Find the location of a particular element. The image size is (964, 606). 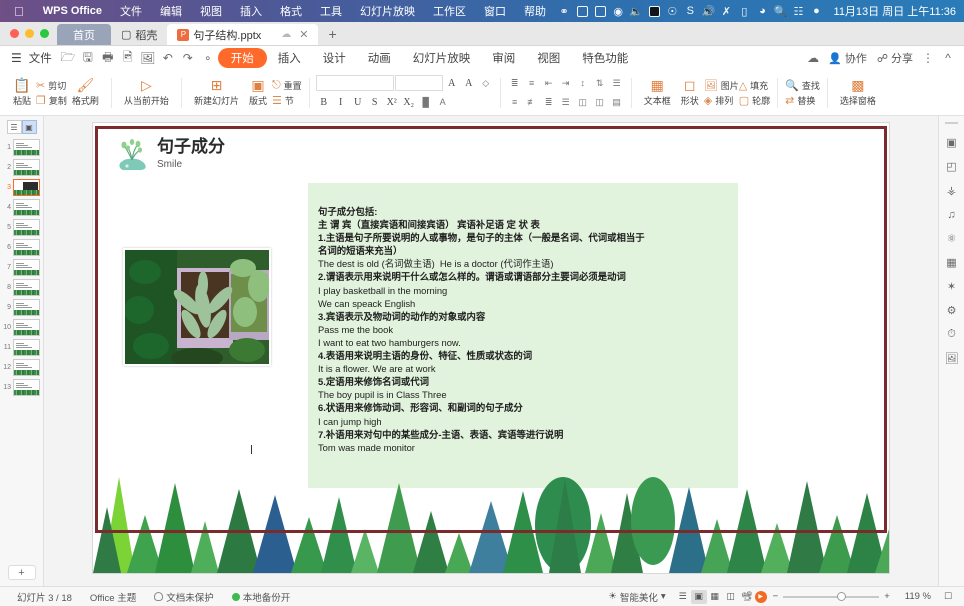

ribbon-tab-features: 特色功能 is located at coordinates (605, 58).